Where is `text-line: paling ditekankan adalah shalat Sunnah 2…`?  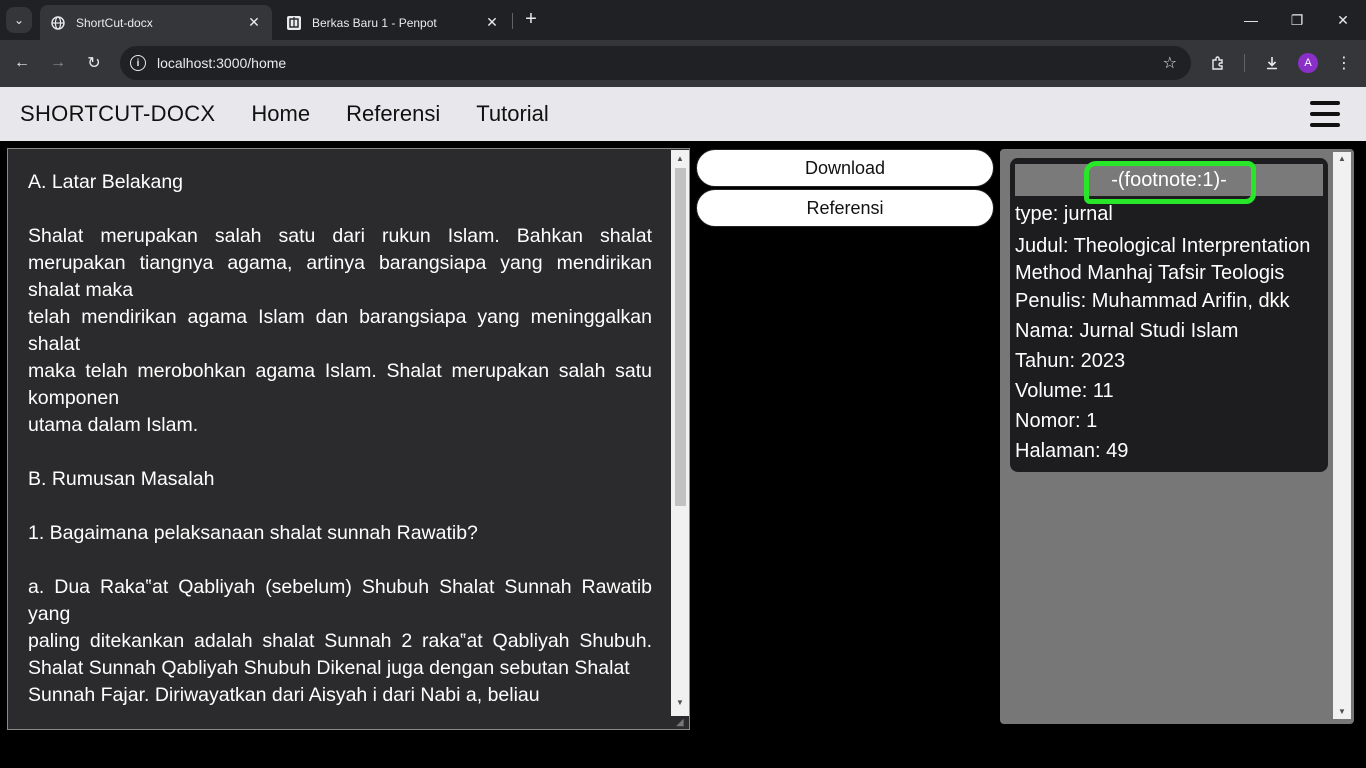 text-line: paling ditekankan adalah shalat Sunnah 2… is located at coordinates (340, 654).